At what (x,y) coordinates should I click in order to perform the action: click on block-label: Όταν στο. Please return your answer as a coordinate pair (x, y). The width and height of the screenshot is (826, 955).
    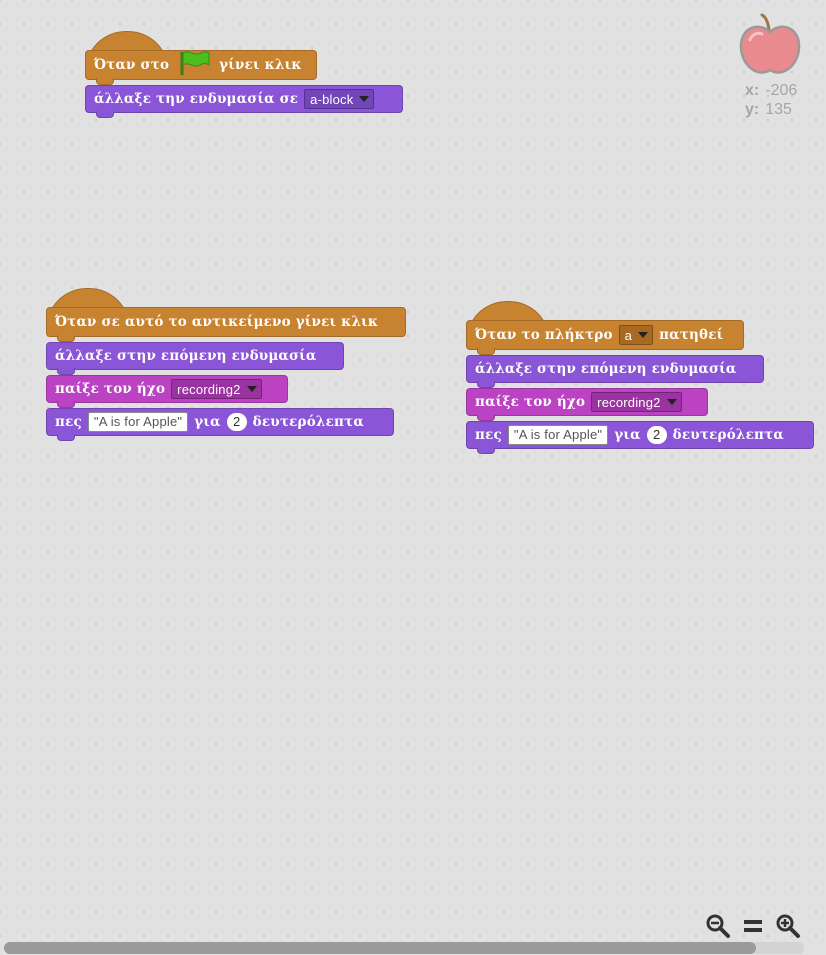
    Looking at the image, I should click on (132, 65).